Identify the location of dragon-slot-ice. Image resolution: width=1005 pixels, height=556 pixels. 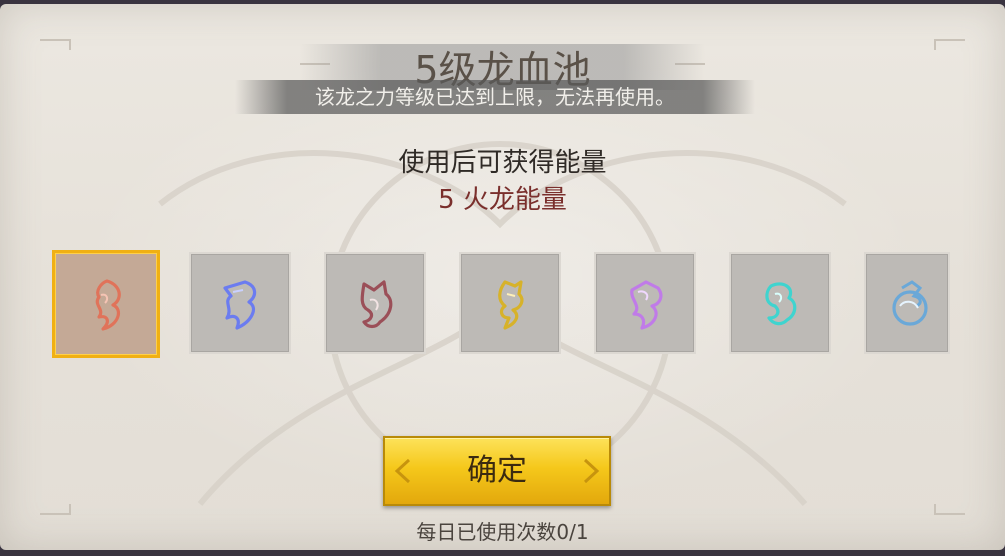
(240, 303).